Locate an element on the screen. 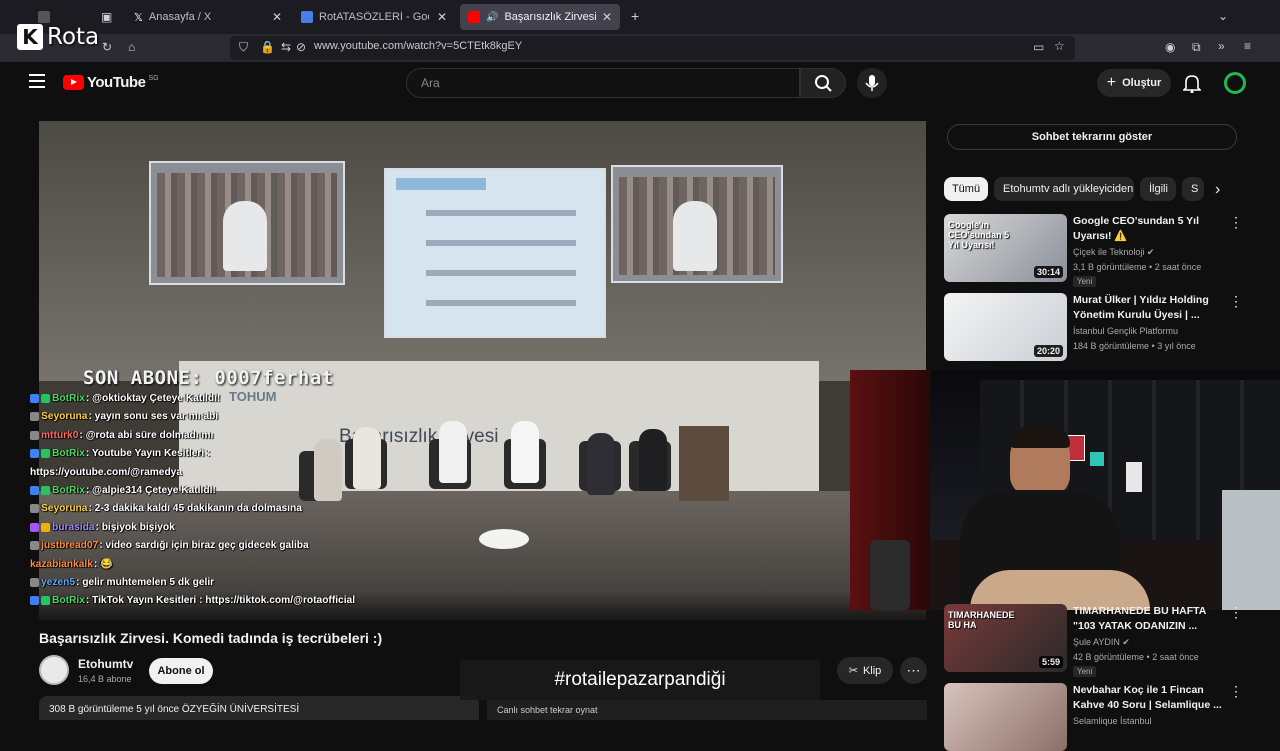 The width and height of the screenshot is (1280, 751). thermos is located at coordinates (890, 575).